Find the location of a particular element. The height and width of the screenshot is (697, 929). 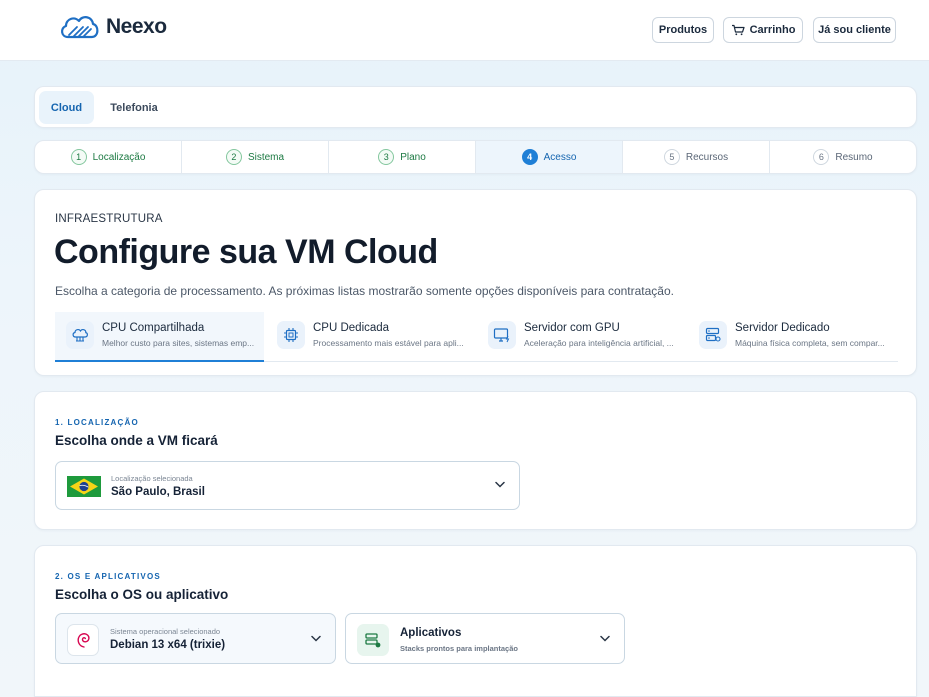

selected-os: Debian 13 x64 (trixie) is located at coordinates (168, 645).